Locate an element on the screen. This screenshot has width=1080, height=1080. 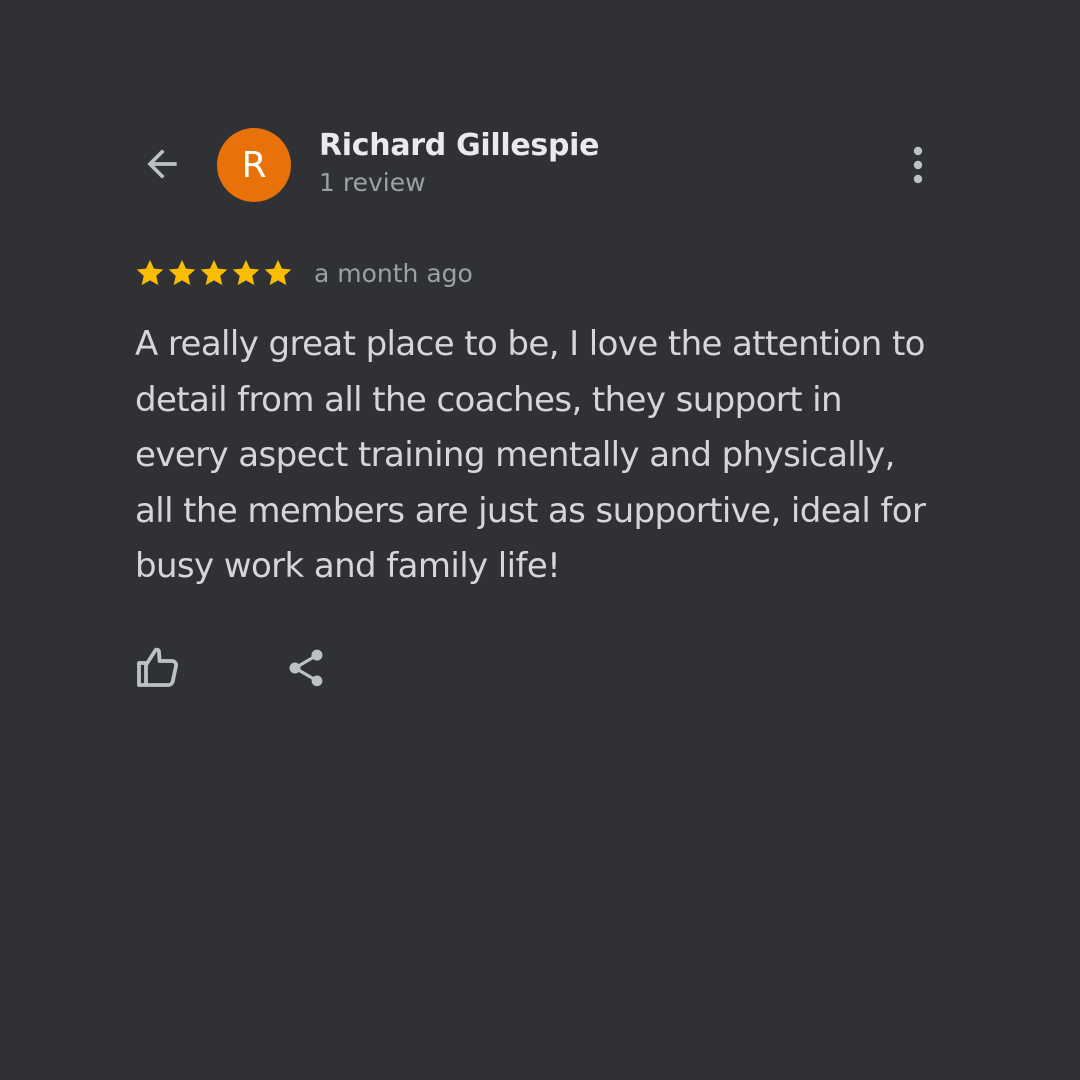
share-icon is located at coordinates (306, 668).